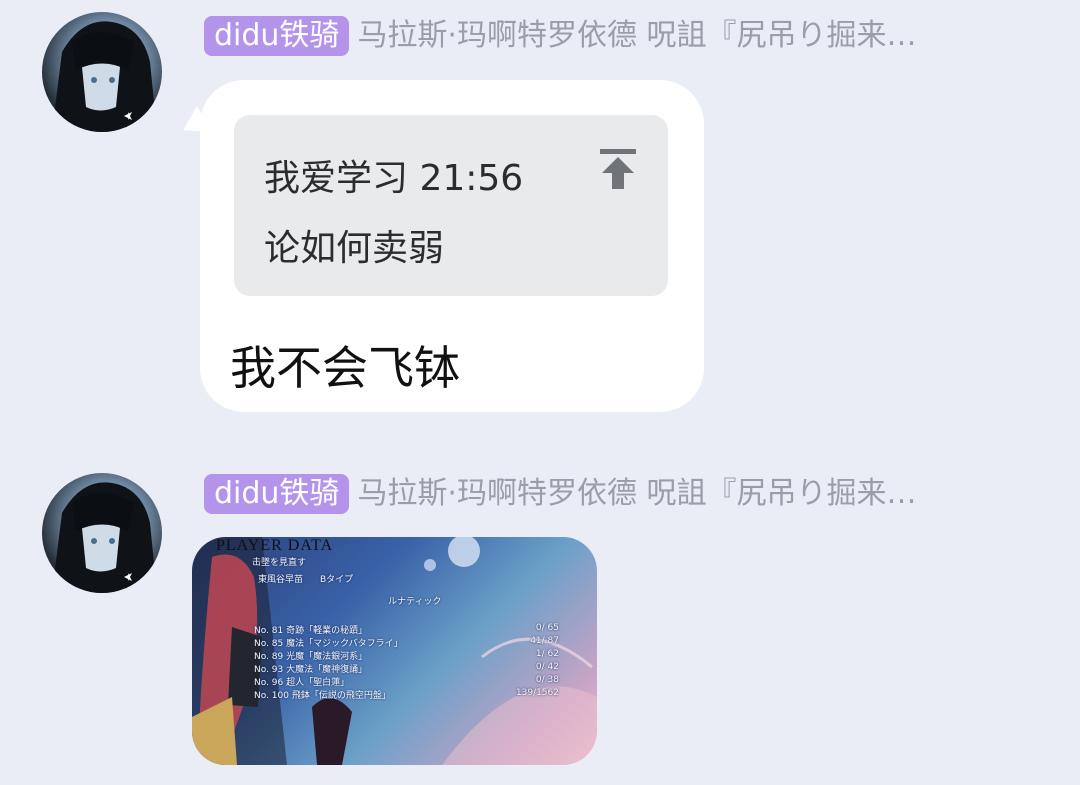  I want to click on image-row-score: 139/1562, so click(537, 693).